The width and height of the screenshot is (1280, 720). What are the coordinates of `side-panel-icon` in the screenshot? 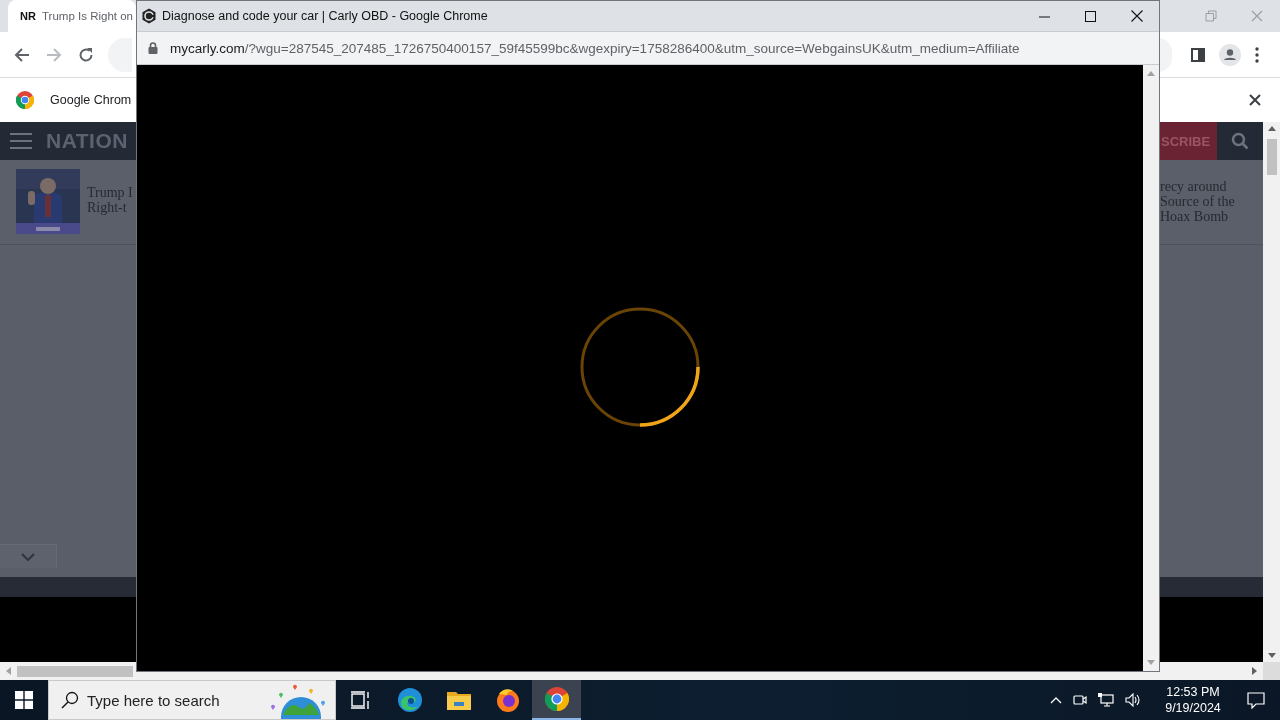 It's located at (1198, 54).